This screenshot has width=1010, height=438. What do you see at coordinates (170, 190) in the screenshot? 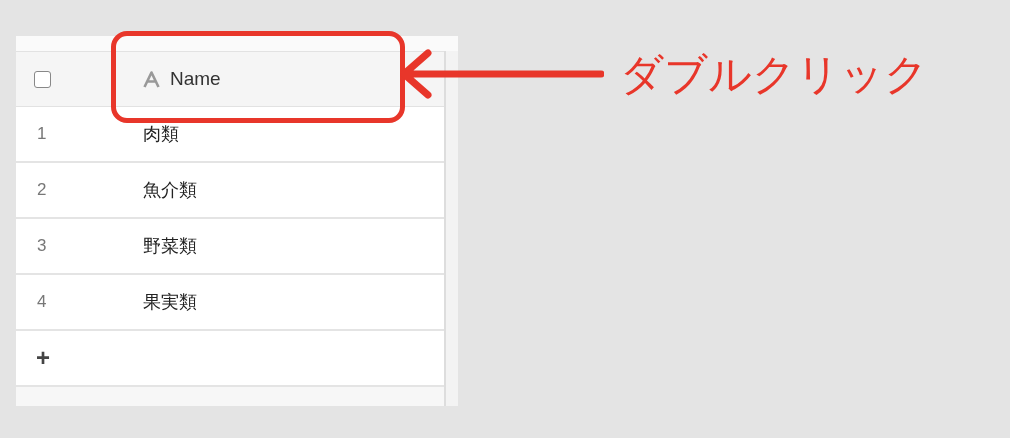
I see `table-cell-text: 魚介類` at bounding box center [170, 190].